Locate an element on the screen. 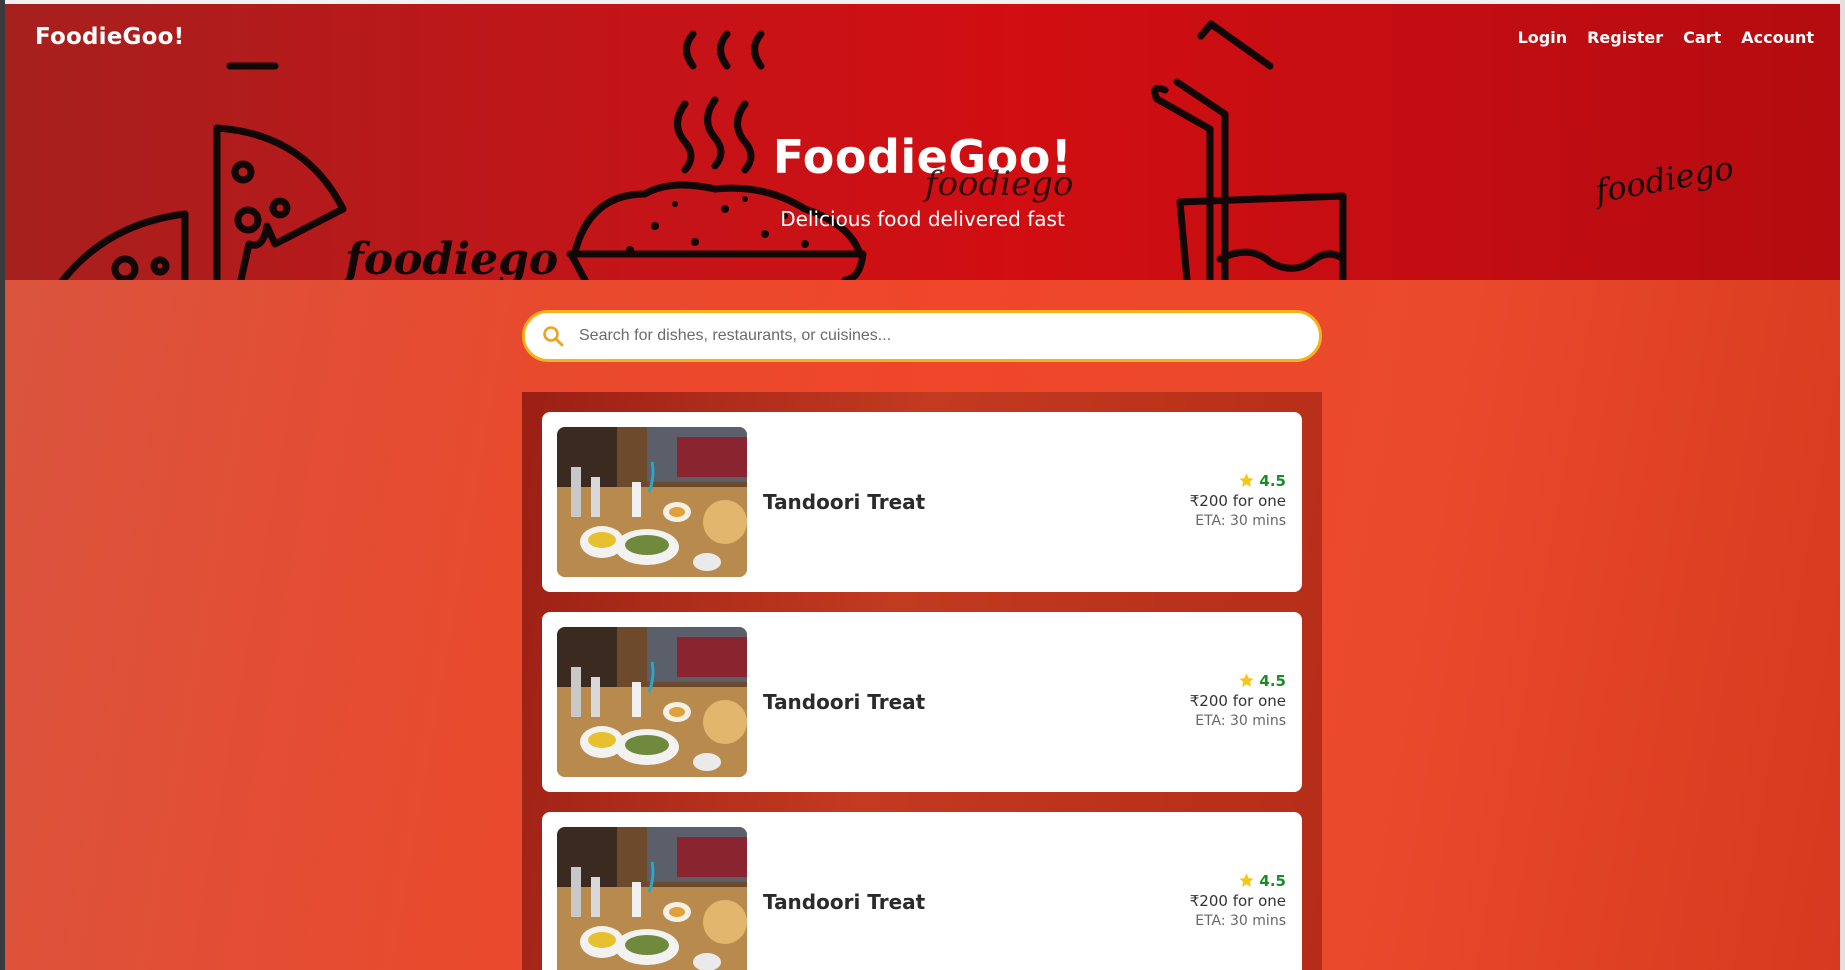 The height and width of the screenshot is (970, 1845). search-bar is located at coordinates (922, 336).